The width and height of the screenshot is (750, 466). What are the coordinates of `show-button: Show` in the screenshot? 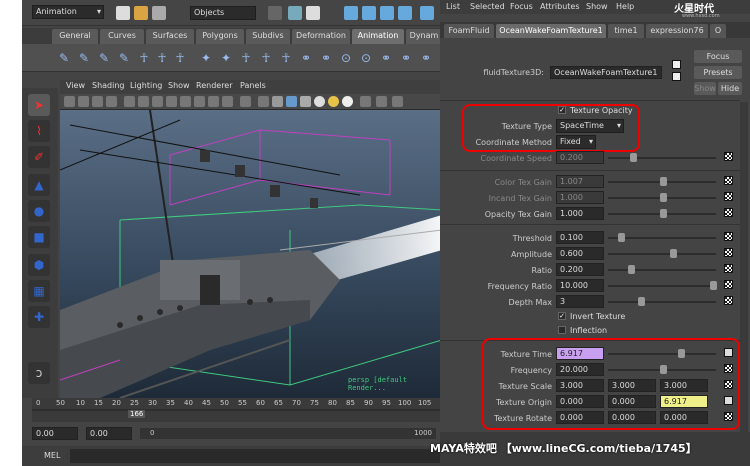 It's located at (705, 88).